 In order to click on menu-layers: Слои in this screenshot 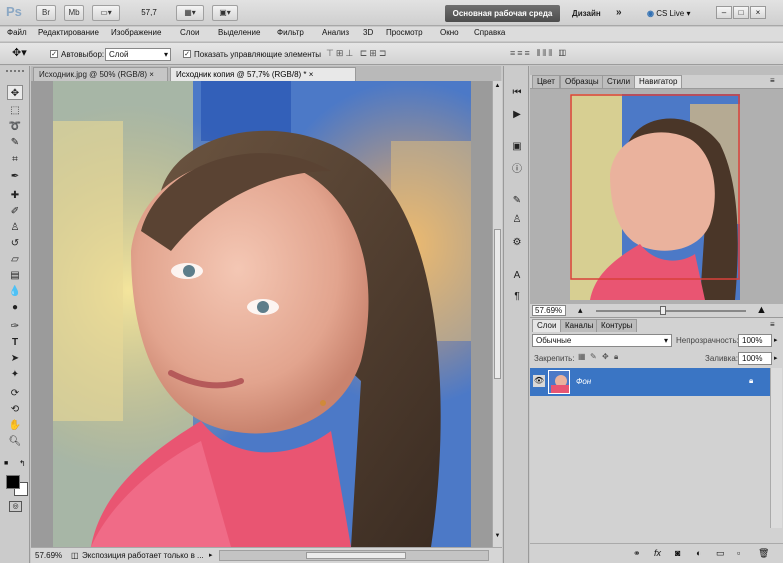, I will do `click(189, 32)`.